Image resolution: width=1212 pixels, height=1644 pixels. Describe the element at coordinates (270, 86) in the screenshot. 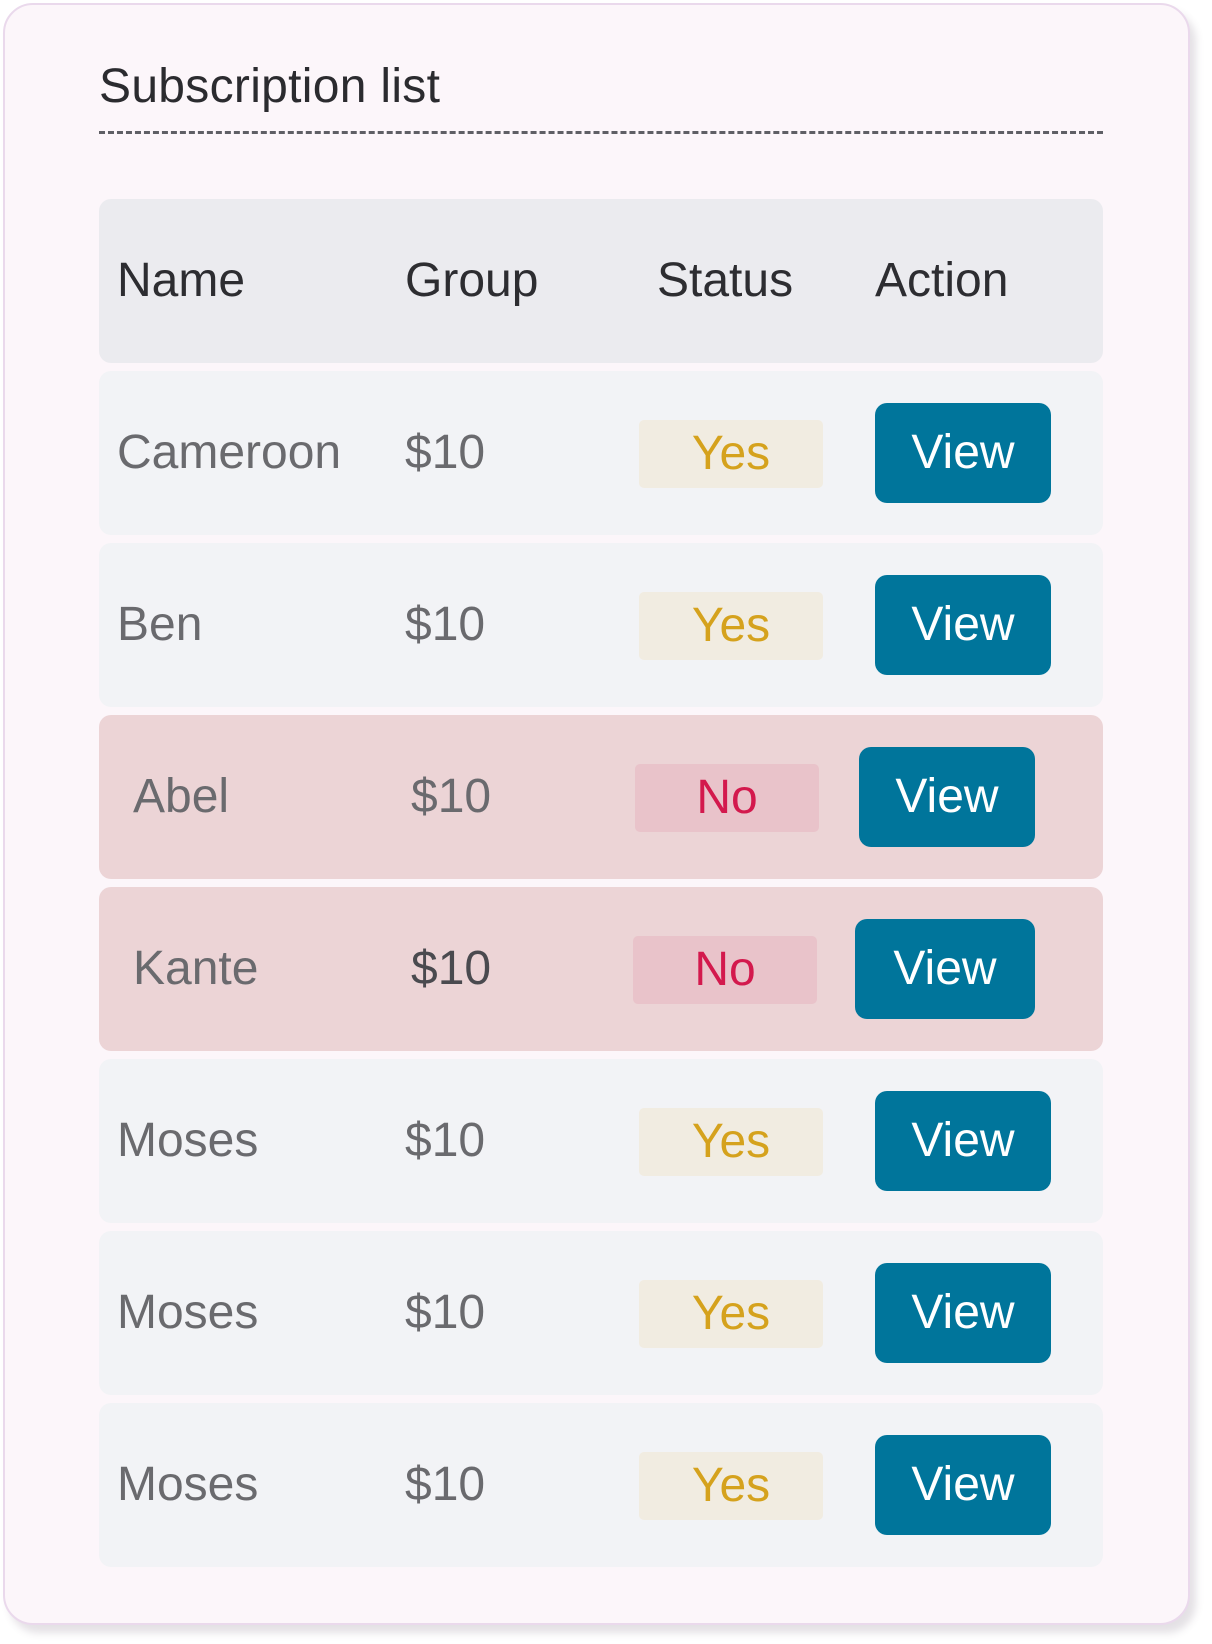

I see `card-title: Subscription list` at that location.